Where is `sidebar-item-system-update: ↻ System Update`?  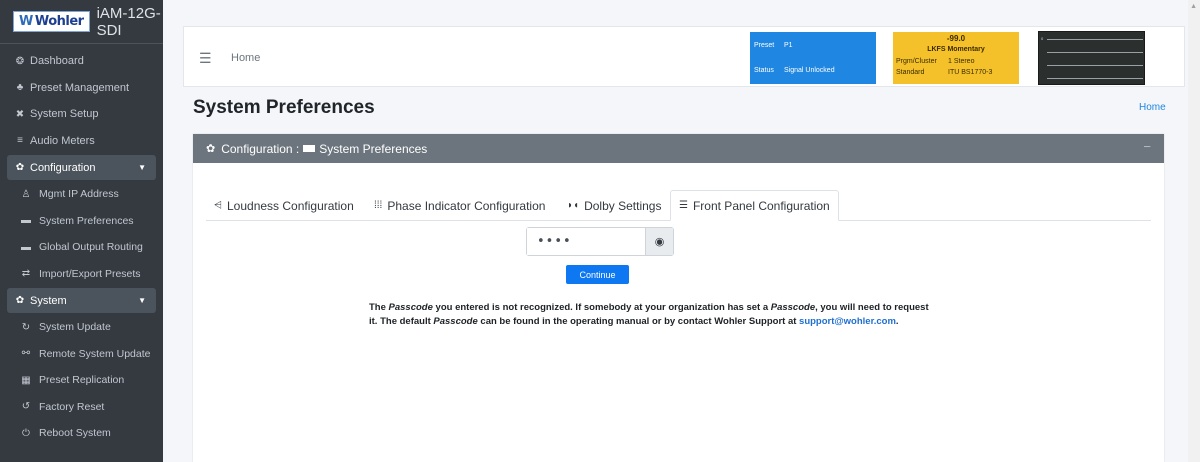
sidebar-item-system-update: ↻ System Update is located at coordinates (81, 327).